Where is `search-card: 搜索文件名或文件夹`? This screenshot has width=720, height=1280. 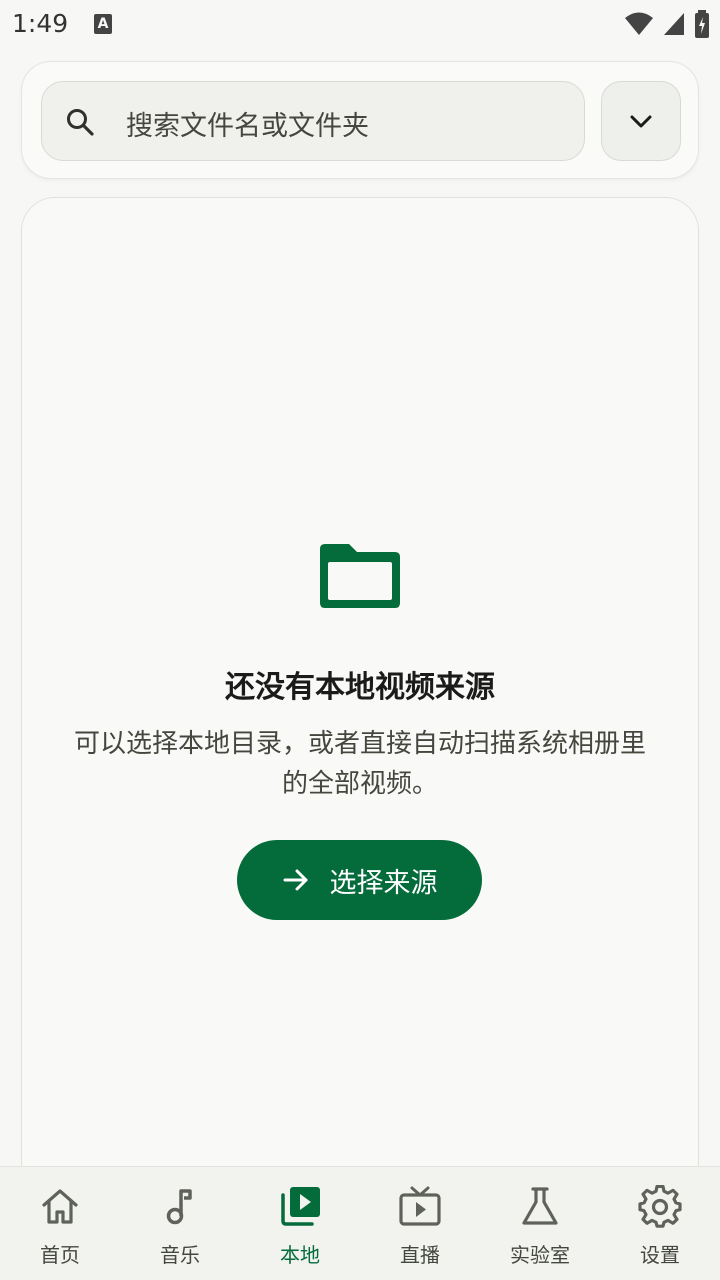 search-card: 搜索文件名或文件夹 is located at coordinates (360, 120).